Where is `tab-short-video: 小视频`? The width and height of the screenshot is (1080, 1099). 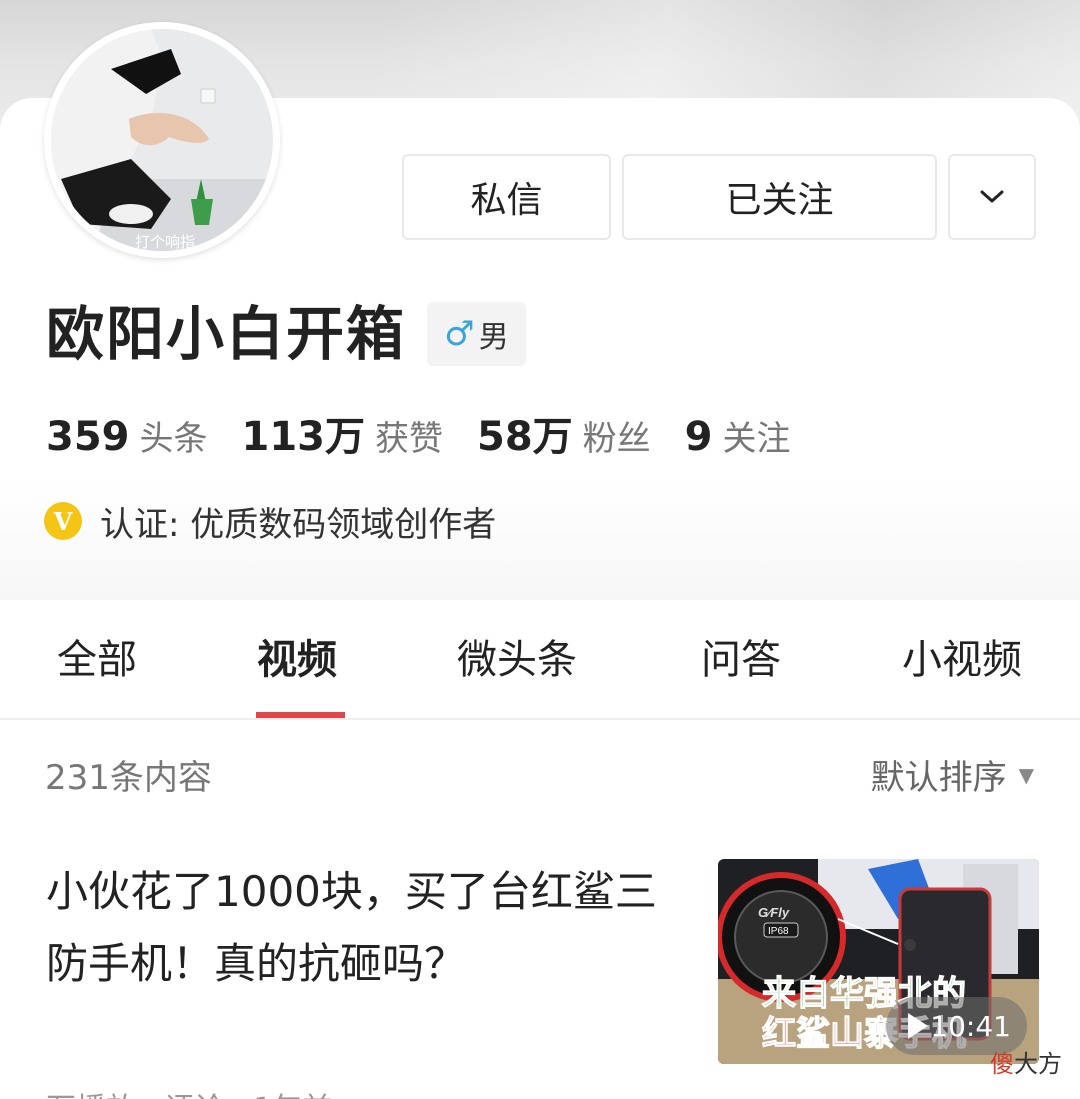 tab-short-video: 小视频 is located at coordinates (962, 660).